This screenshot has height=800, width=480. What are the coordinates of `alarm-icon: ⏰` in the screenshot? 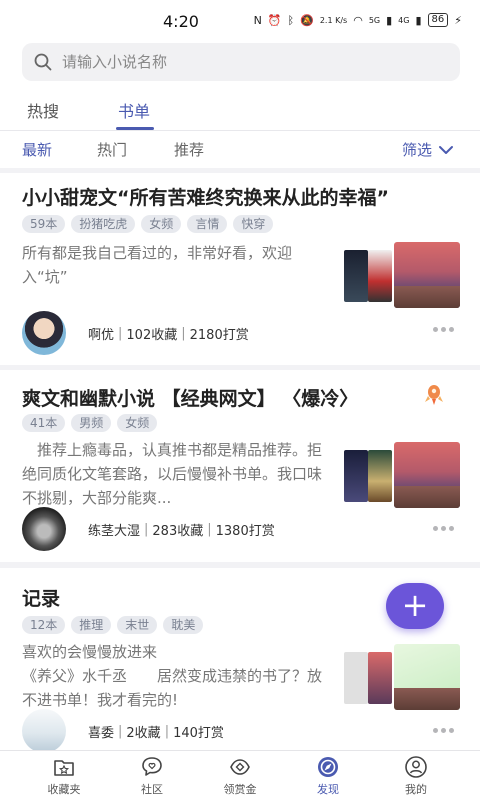 It's located at (274, 20).